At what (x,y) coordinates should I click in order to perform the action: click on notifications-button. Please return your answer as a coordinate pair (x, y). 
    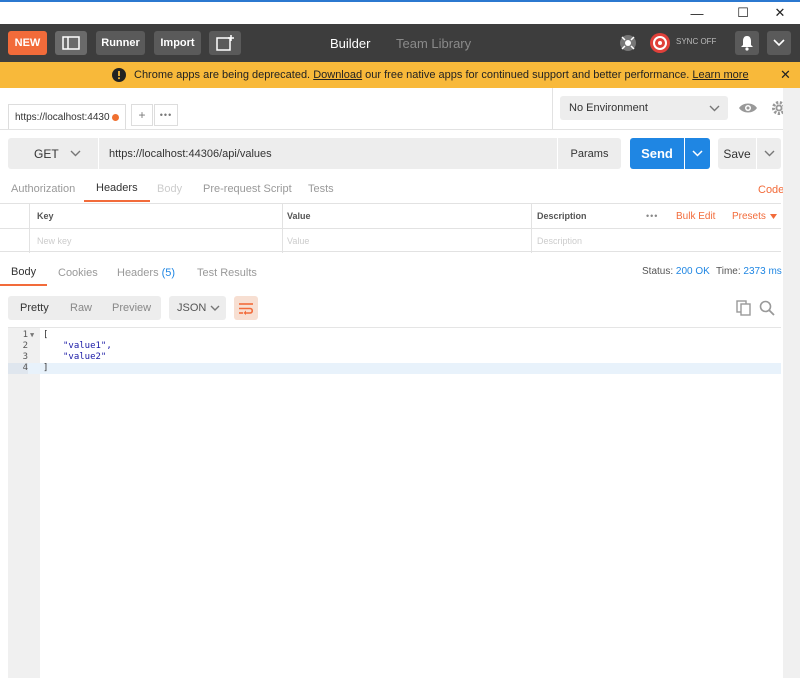
    Looking at the image, I should click on (747, 43).